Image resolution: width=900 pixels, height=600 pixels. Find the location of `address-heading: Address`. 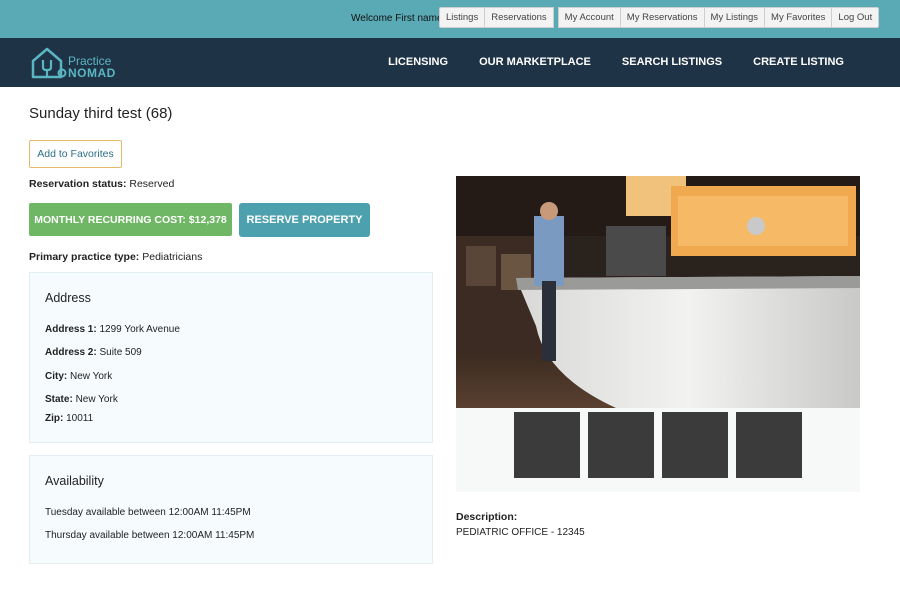

address-heading: Address is located at coordinates (68, 298).